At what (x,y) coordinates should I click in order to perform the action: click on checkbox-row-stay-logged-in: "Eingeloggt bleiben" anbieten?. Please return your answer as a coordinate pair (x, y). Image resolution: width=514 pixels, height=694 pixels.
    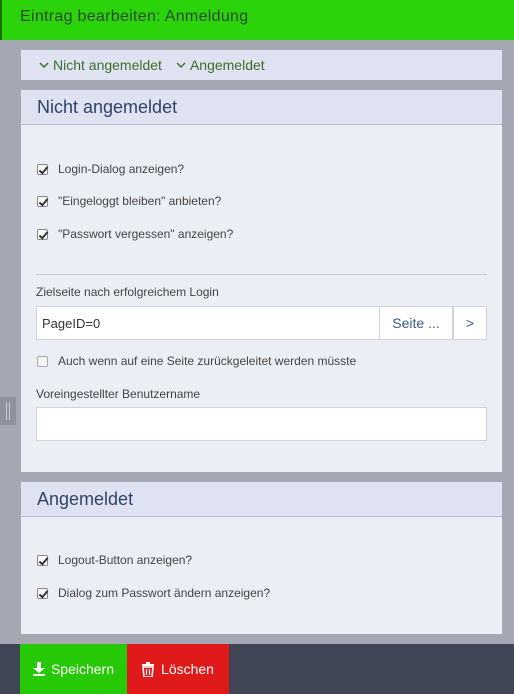
    Looking at the image, I should click on (129, 201).